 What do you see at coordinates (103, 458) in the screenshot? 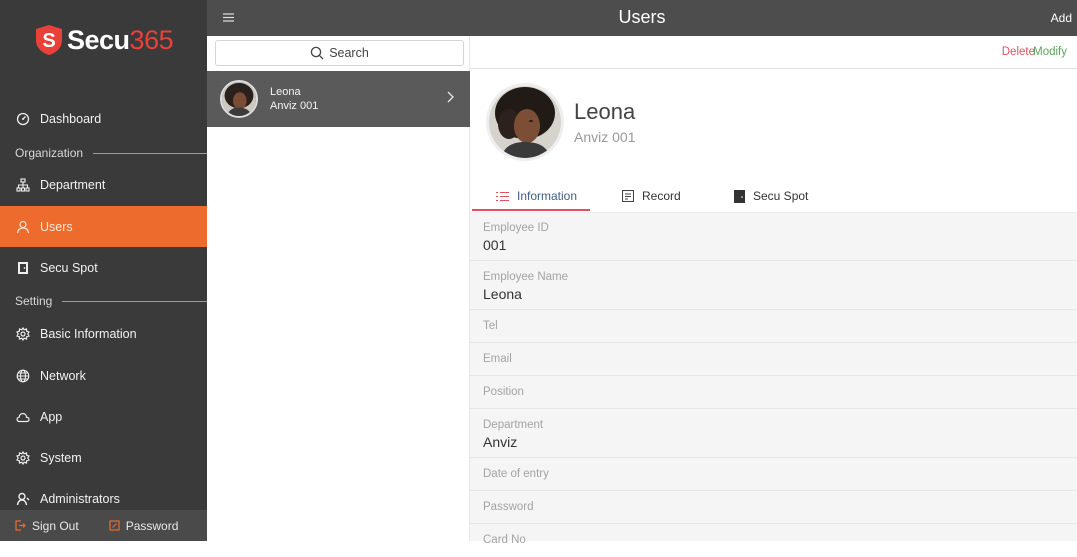
I see `sidebar-item-system: System` at bounding box center [103, 458].